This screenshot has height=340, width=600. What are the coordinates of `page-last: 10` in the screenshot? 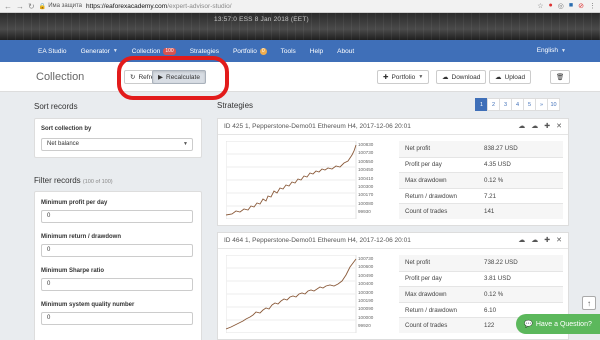 It's located at (553, 104).